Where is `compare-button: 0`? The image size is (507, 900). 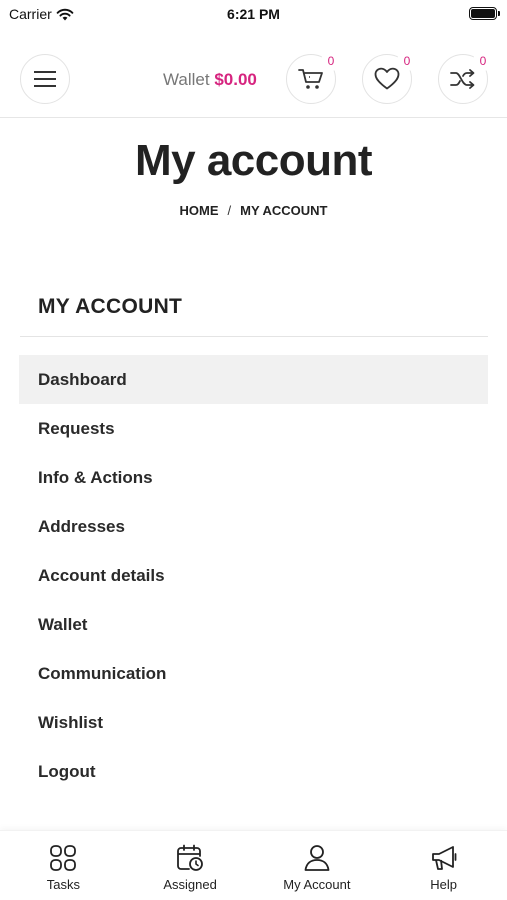
compare-button: 0 is located at coordinates (465, 77).